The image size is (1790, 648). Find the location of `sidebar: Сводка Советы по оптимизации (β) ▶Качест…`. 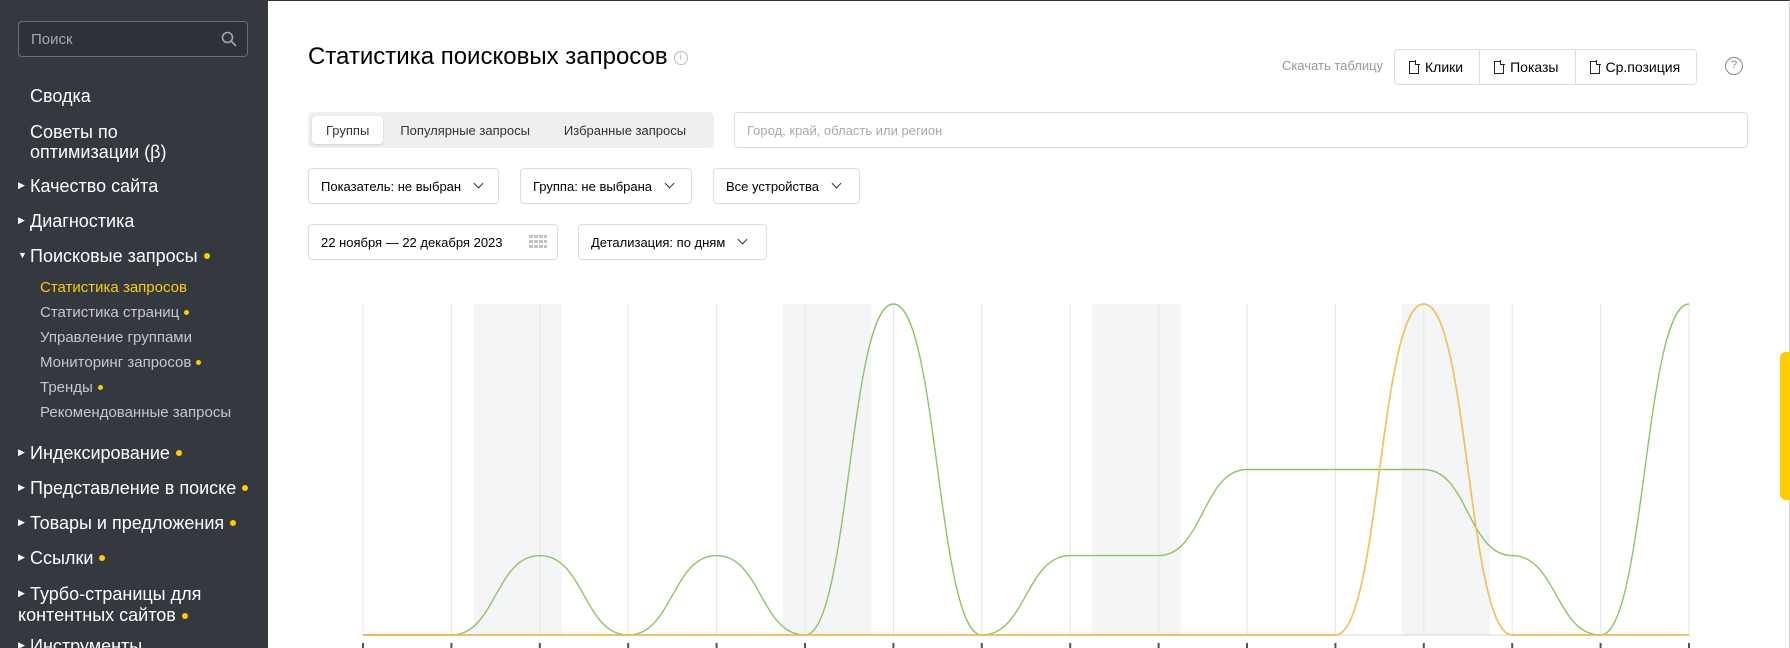

sidebar: Сводка Советы по оптимизации (β) ▶Качест… is located at coordinates (134, 324).